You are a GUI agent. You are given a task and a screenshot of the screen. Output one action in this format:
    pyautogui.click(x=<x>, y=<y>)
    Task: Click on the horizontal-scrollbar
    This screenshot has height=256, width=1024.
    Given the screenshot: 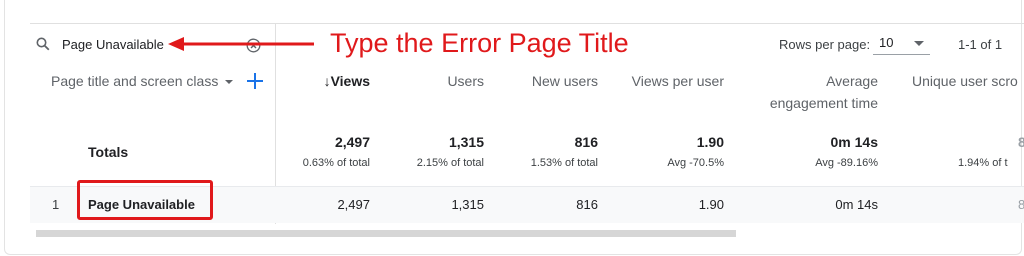 What is the action you would take?
    pyautogui.click(x=386, y=233)
    